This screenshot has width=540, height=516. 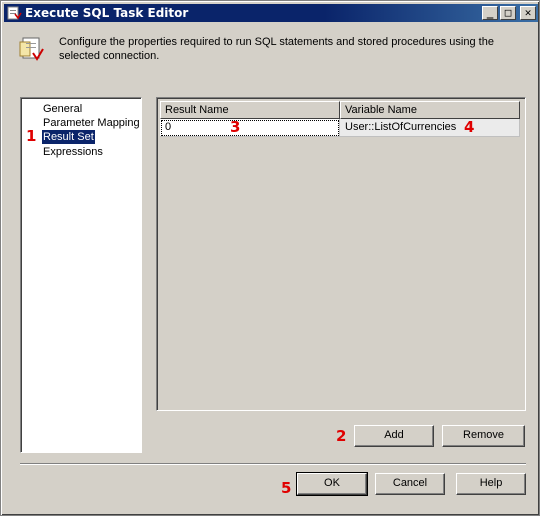 I want to click on sql-task-icon, so click(x=14, y=13).